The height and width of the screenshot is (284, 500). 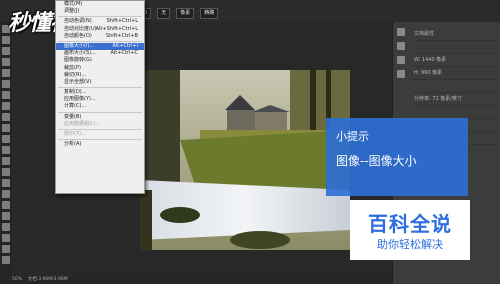 I want to click on menu-item-shortcut: Shift+Ctrl+B, so click(x=121, y=35).